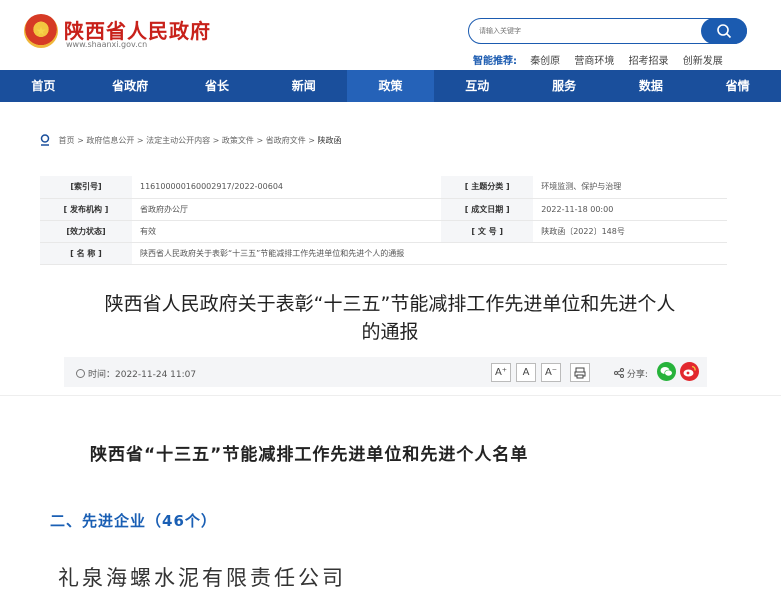 This screenshot has height=599, width=781. I want to click on org-label: [ 发布机构 ], so click(86, 209).